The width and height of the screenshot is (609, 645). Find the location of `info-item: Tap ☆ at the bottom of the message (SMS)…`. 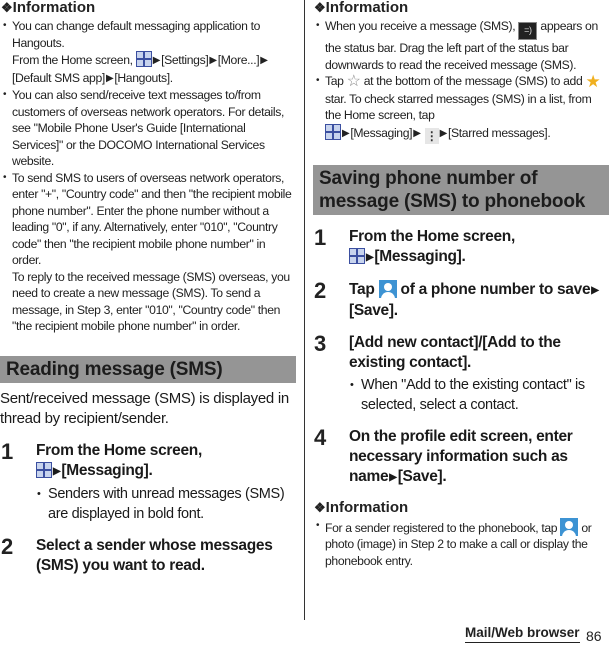

info-item: Tap ☆ at the bottom of the message (SMS)… is located at coordinates (461, 108).